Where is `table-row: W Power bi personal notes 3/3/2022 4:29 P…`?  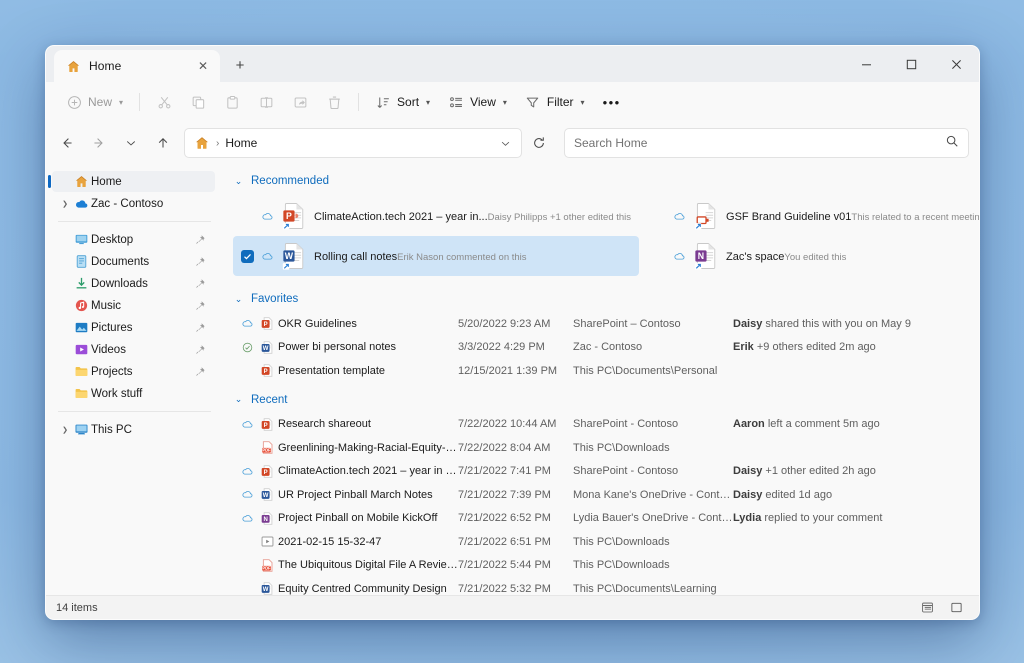
table-row: W Power bi personal notes 3/3/2022 4:29 P… is located at coordinates (599, 348).